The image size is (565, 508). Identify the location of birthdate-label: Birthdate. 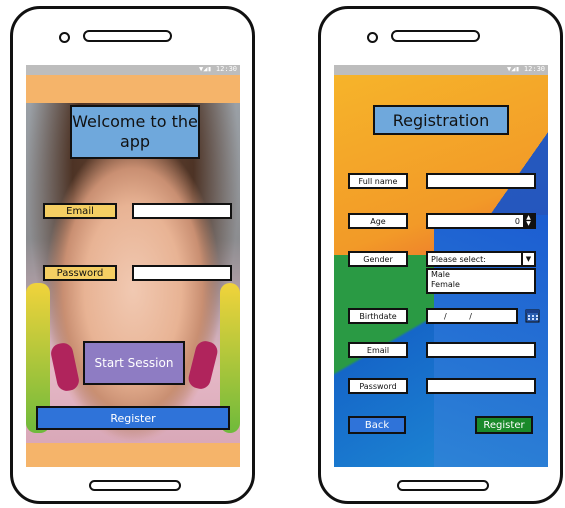
(378, 316).